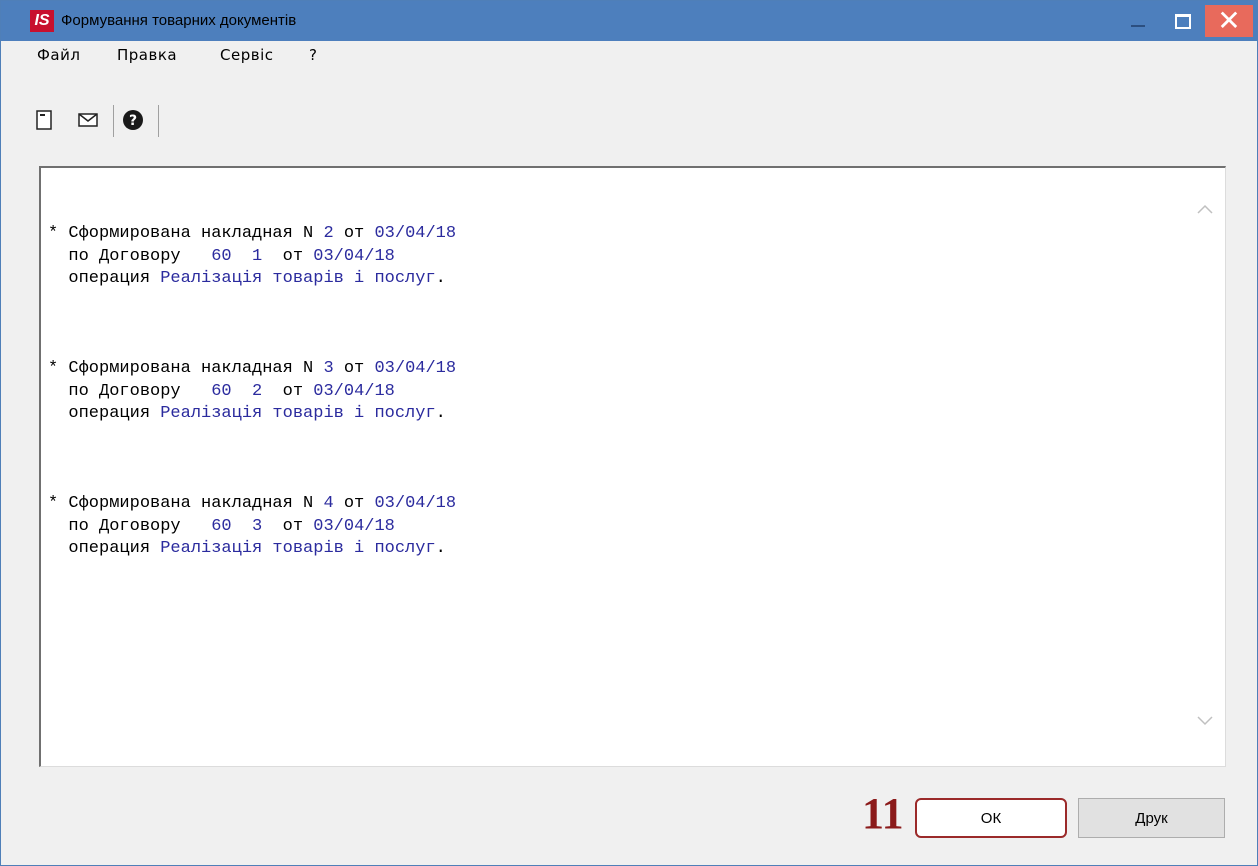 The height and width of the screenshot is (866, 1258). Describe the element at coordinates (313, 55) in the screenshot. I see `menu-help: ?` at that location.